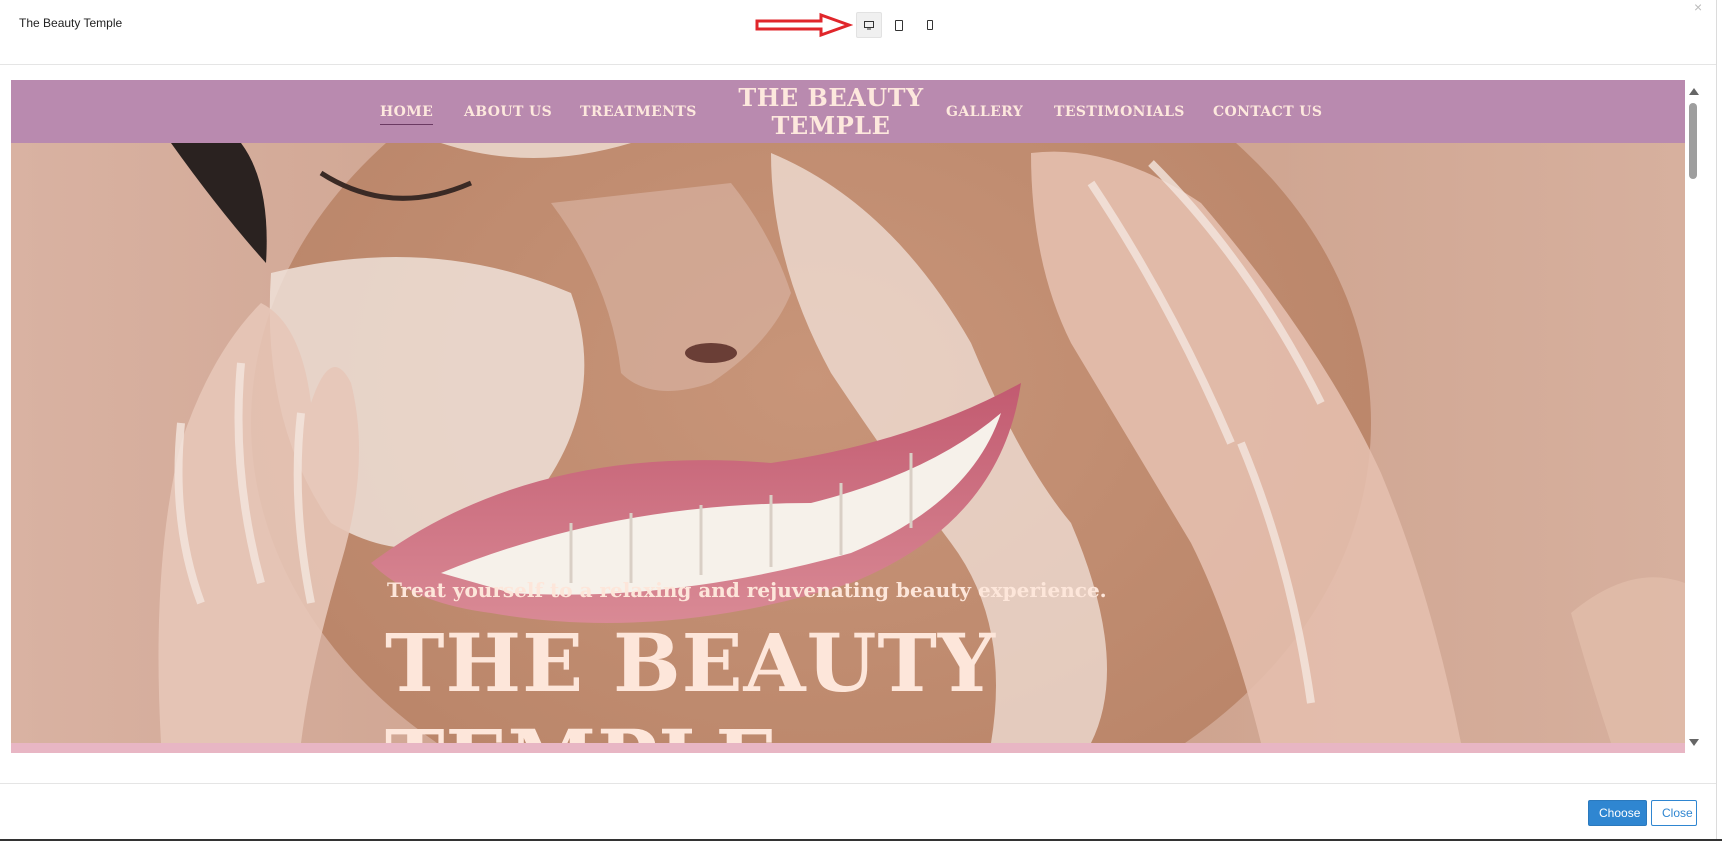 The height and width of the screenshot is (842, 1722). Describe the element at coordinates (1119, 112) in the screenshot. I see `nav-item-testimonials: TESTIMONIALS` at that location.